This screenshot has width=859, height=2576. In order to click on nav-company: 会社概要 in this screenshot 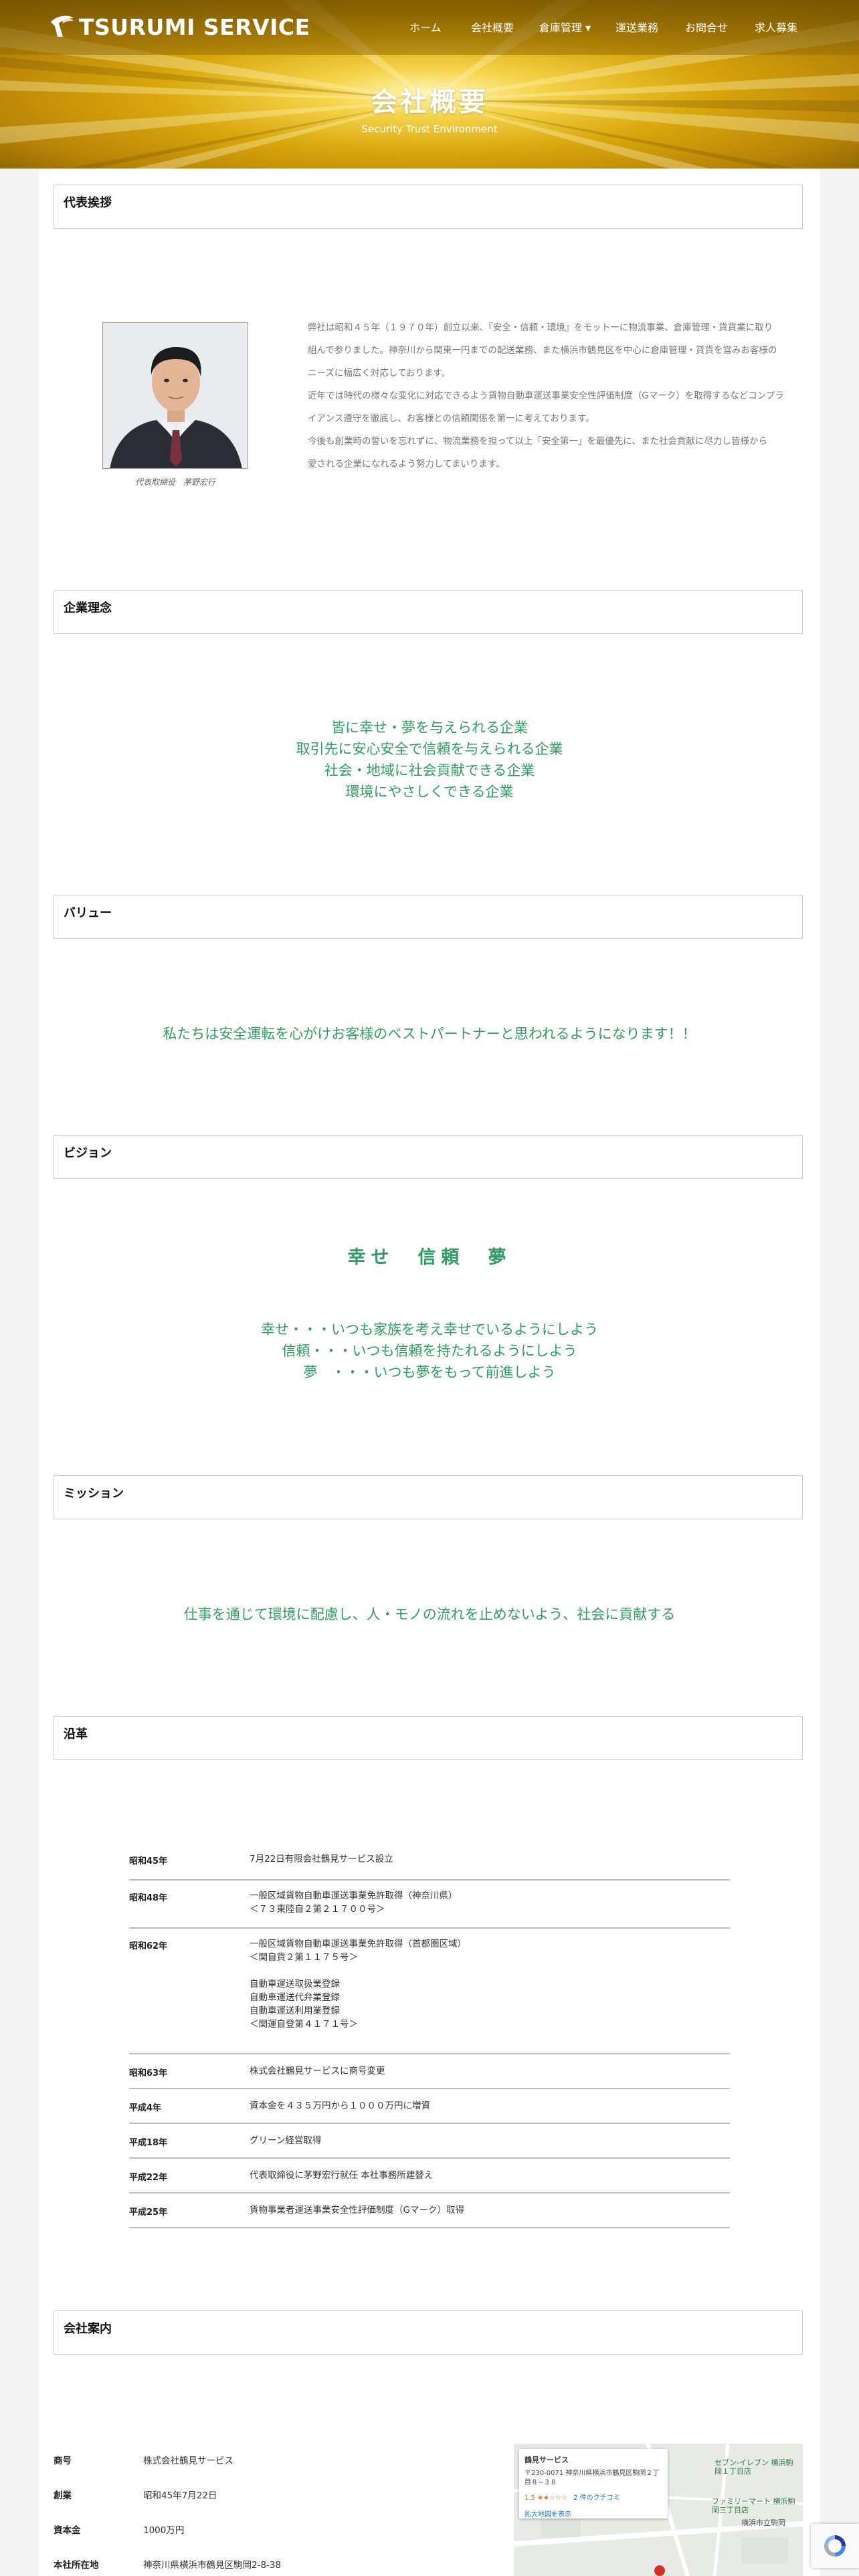, I will do `click(493, 27)`.